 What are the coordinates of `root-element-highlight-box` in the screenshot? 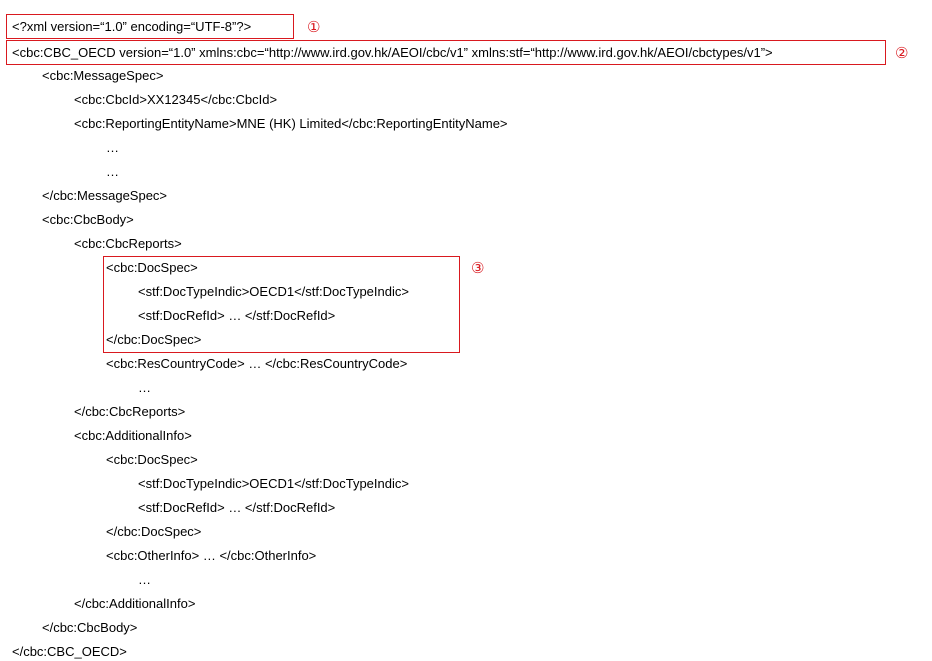 It's located at (446, 52).